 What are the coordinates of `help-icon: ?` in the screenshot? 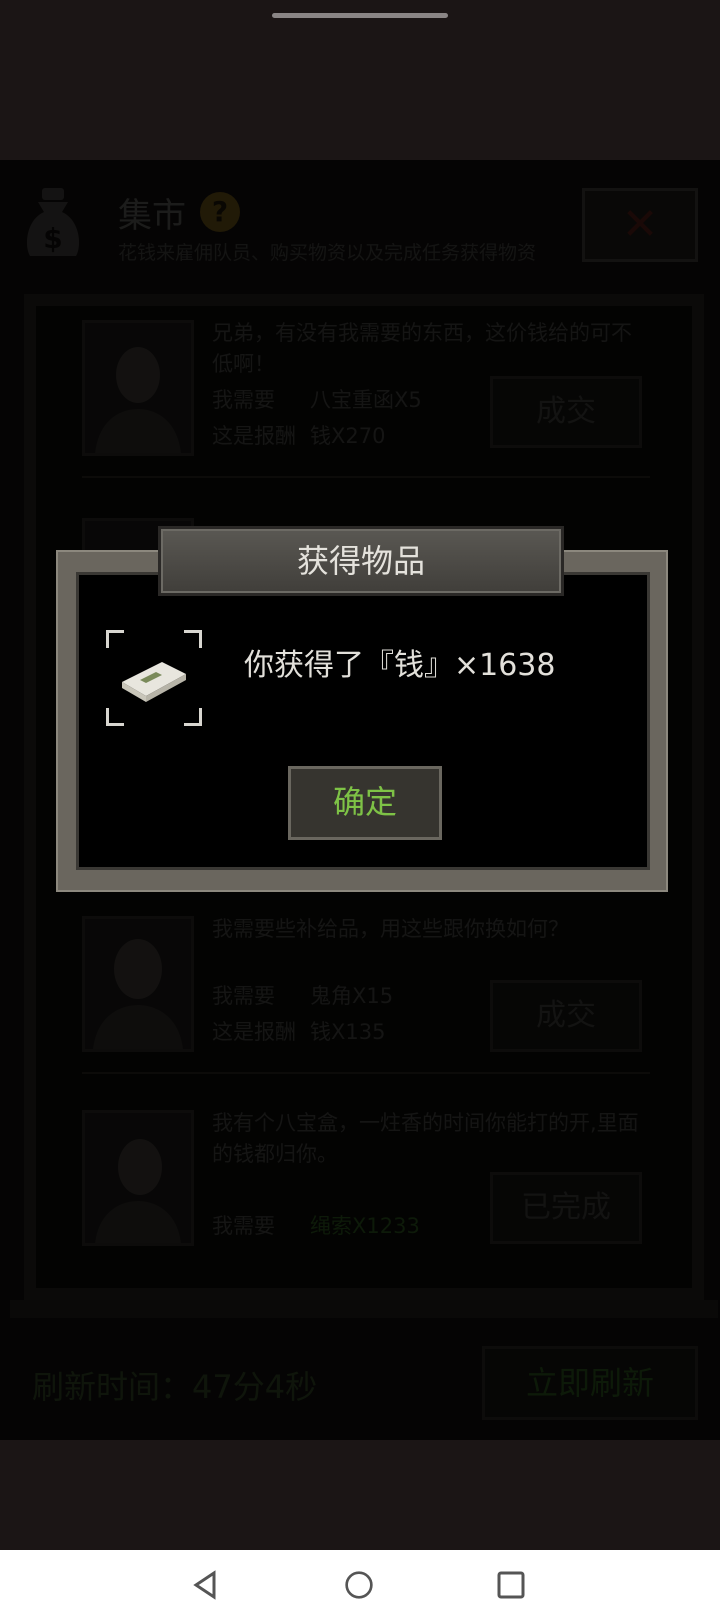 It's located at (220, 212).